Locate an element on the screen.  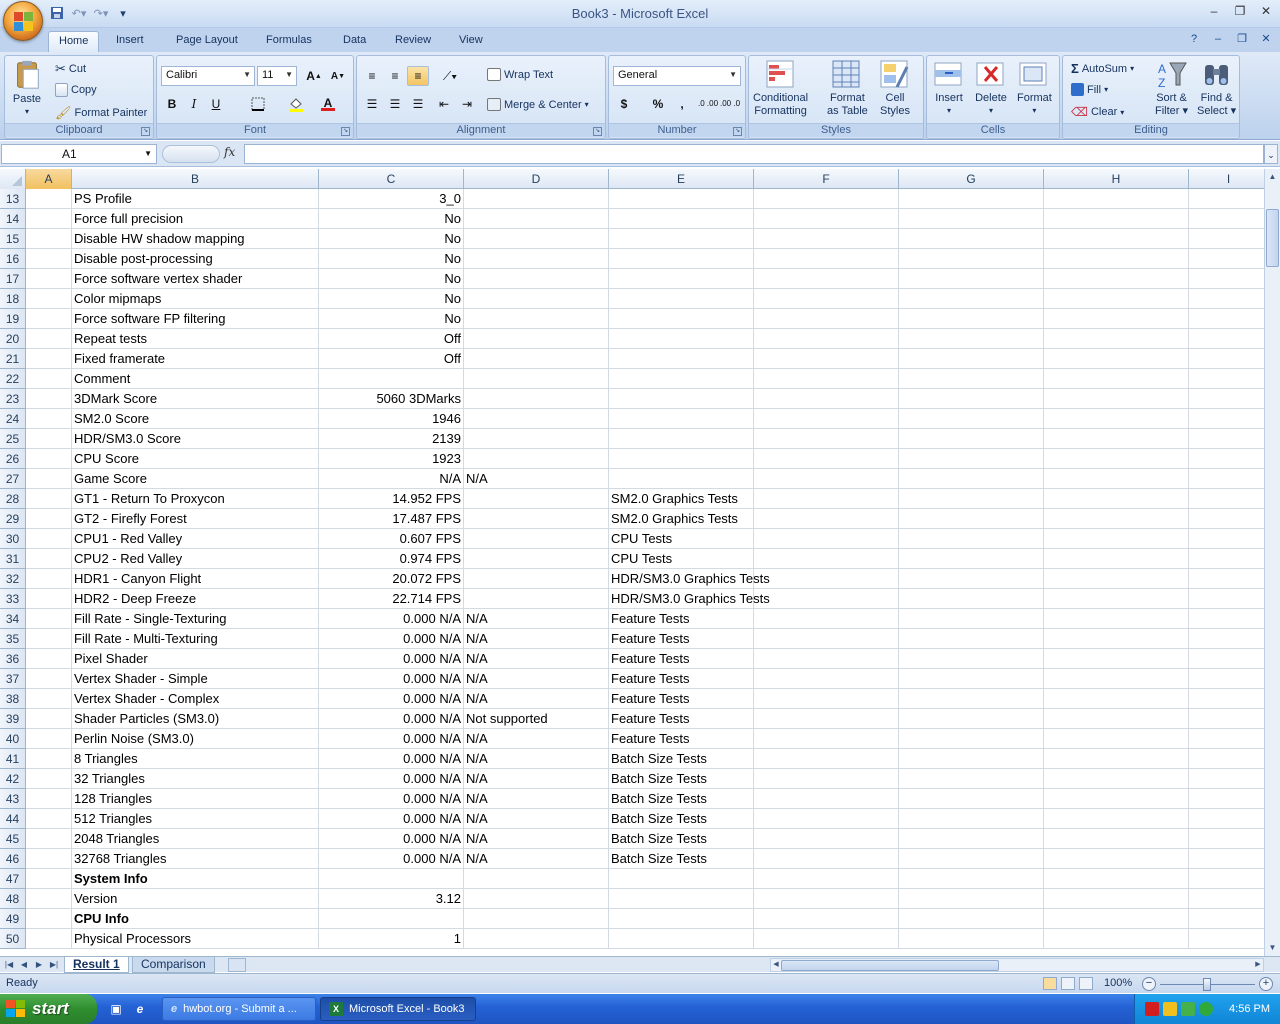
delete-cells-button: Delete ▾ is located at coordinates (991, 88).